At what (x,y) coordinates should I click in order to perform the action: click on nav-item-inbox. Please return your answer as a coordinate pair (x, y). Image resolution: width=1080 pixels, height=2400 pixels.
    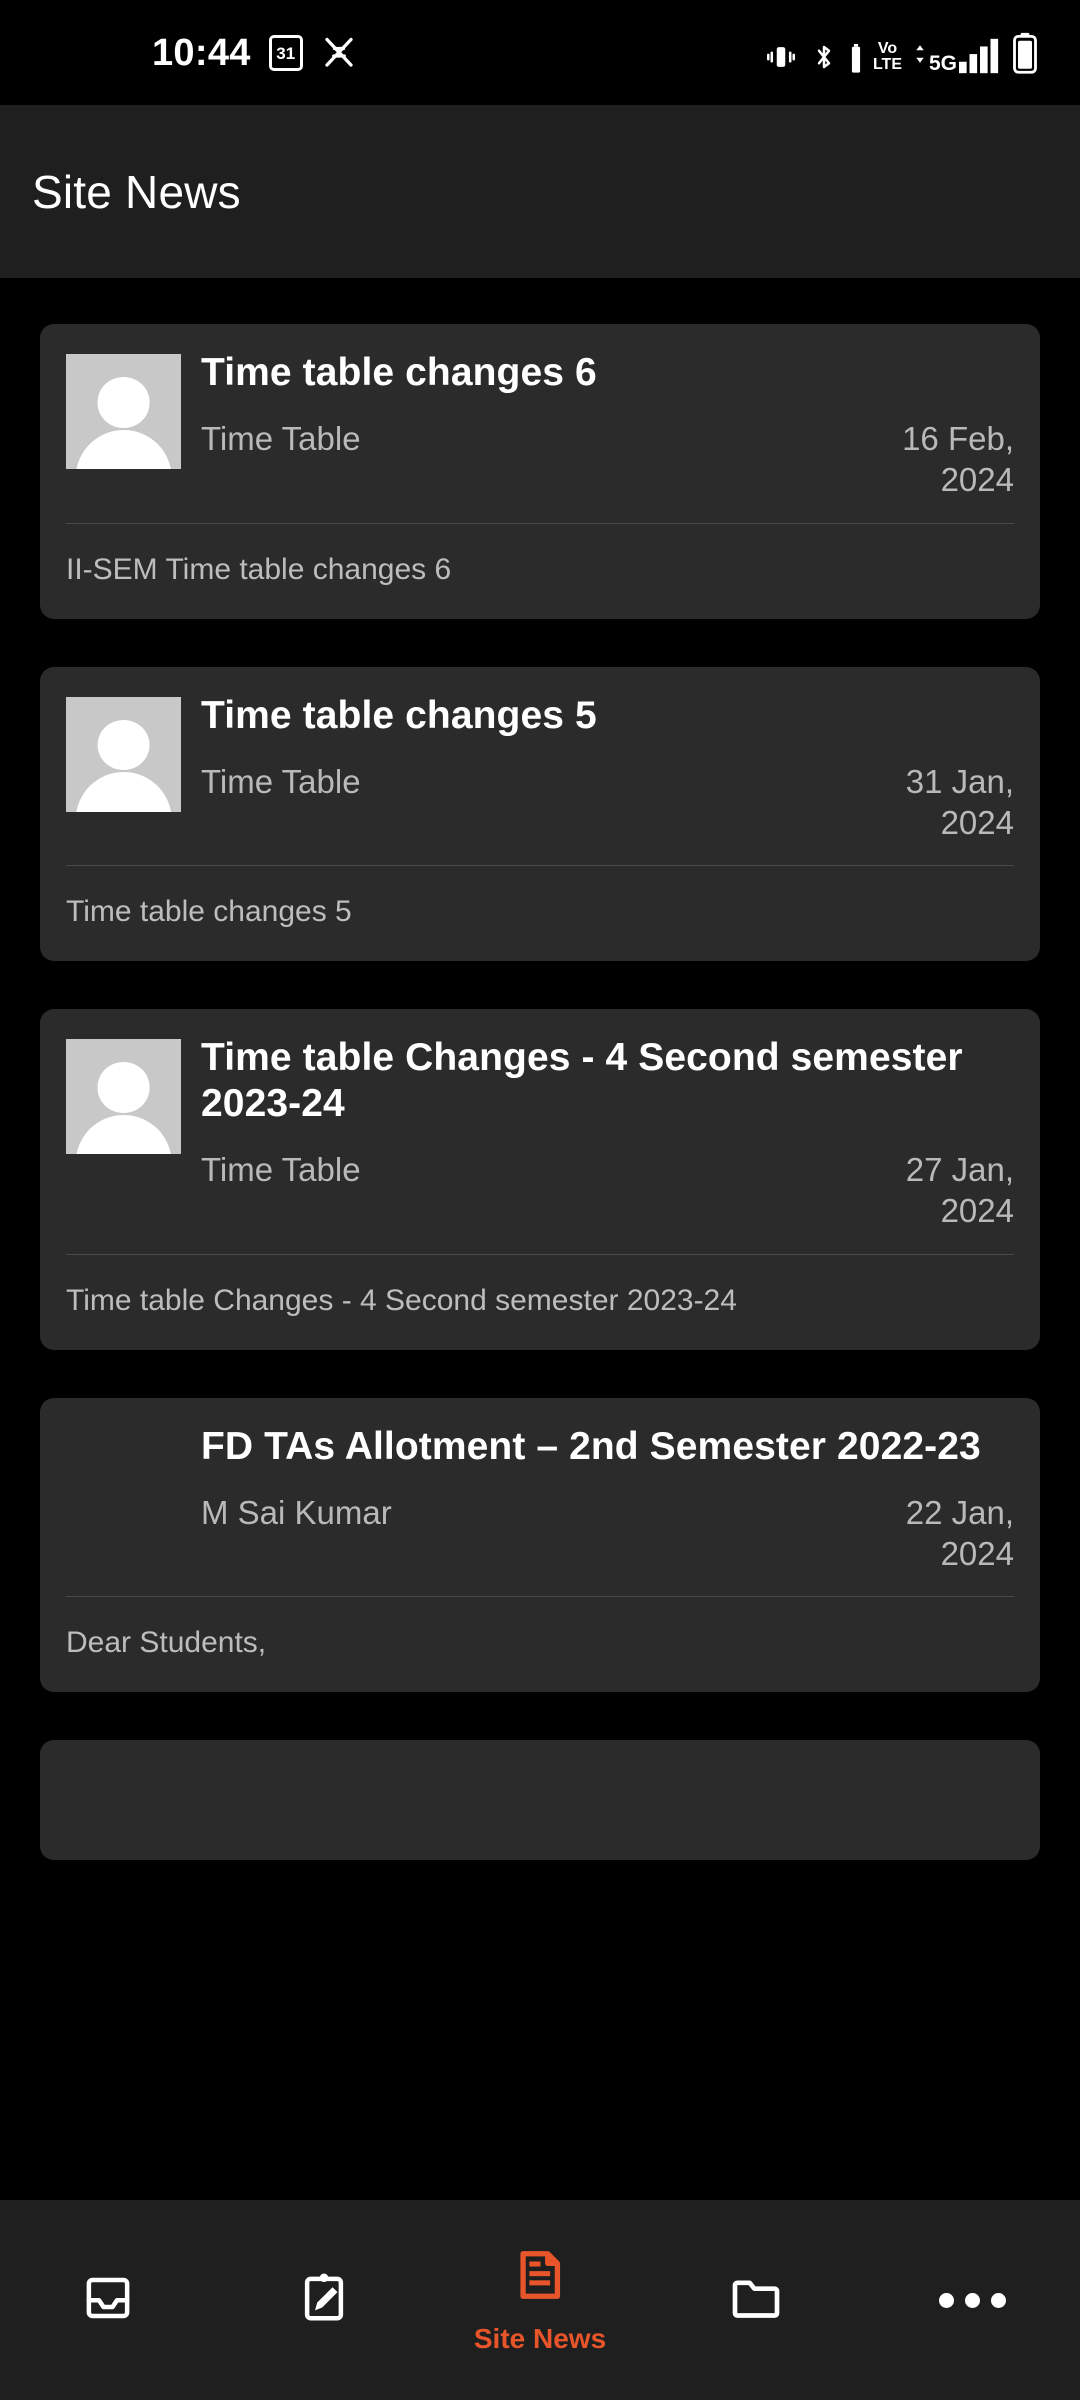
    Looking at the image, I should click on (108, 2300).